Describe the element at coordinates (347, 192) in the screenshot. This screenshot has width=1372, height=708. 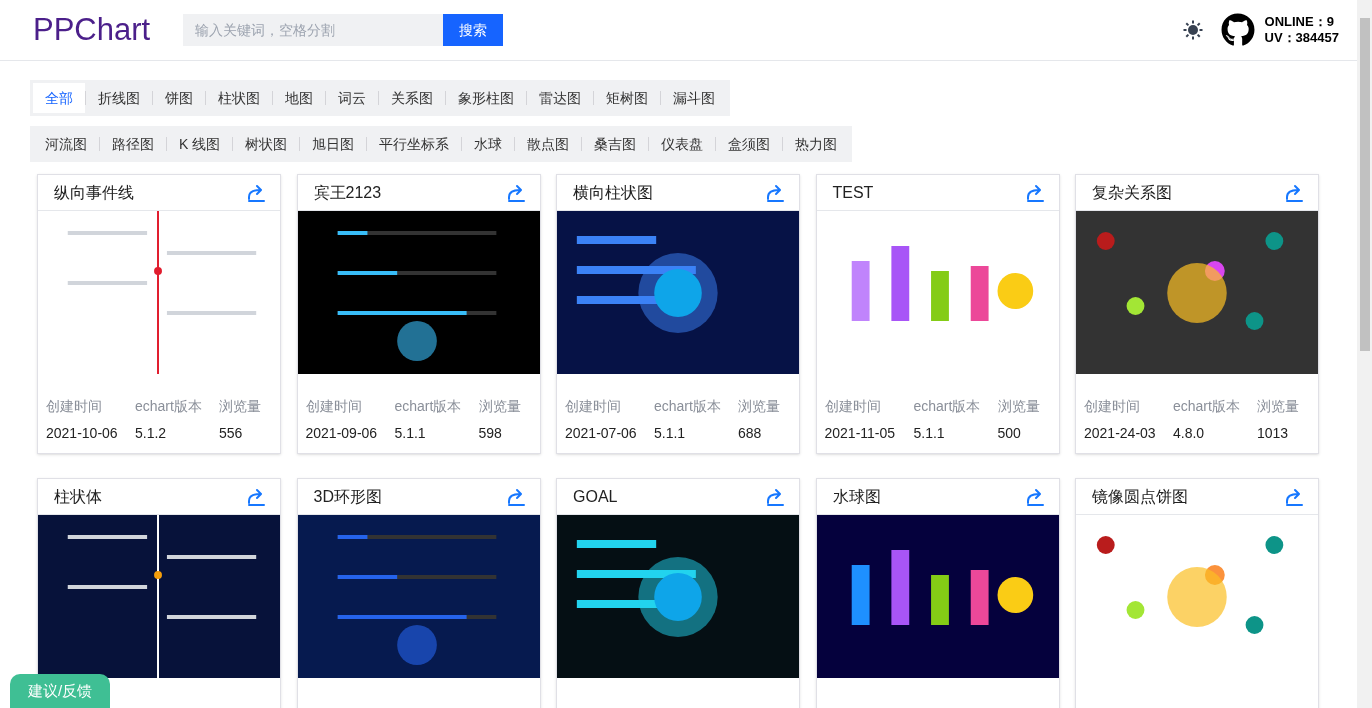
I see `card-title: 宾王2123` at that location.